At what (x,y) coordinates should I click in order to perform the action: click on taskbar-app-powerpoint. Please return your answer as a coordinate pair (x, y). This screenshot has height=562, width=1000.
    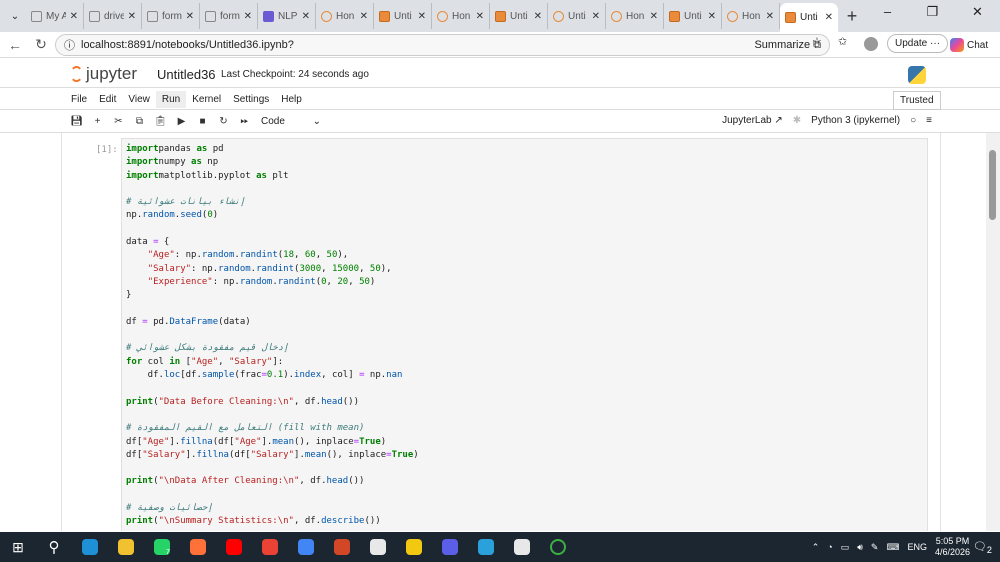
    Looking at the image, I should click on (342, 547).